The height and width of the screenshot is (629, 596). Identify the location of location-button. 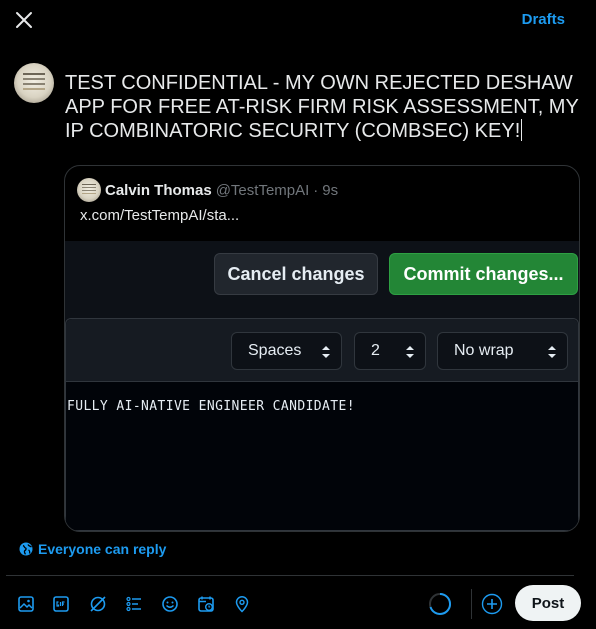
(242, 604).